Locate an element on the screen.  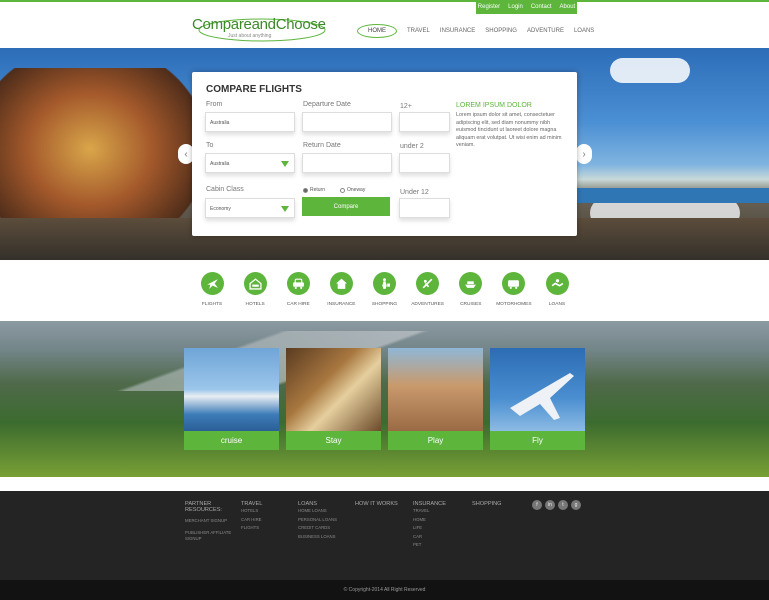
radio-selected-icon is located at coordinates (305, 190).